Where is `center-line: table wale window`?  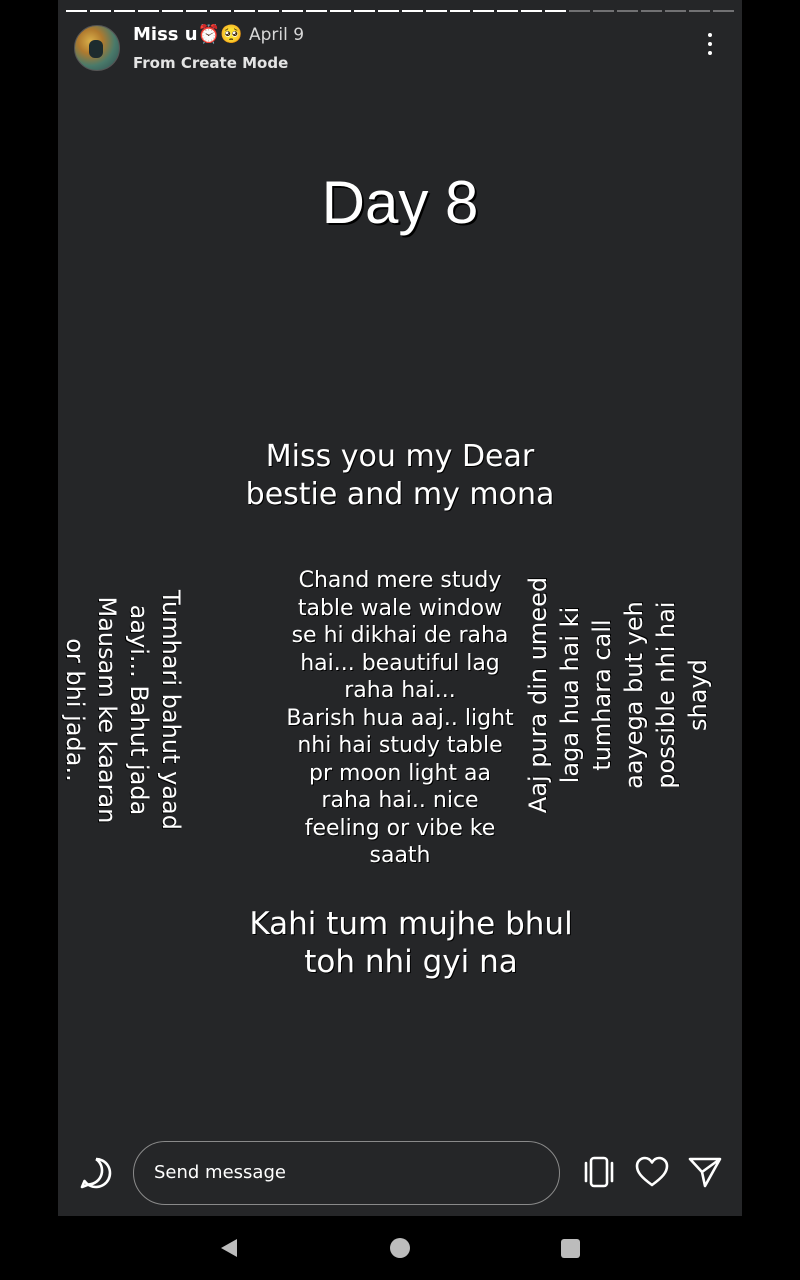 center-line: table wale window is located at coordinates (400, 608).